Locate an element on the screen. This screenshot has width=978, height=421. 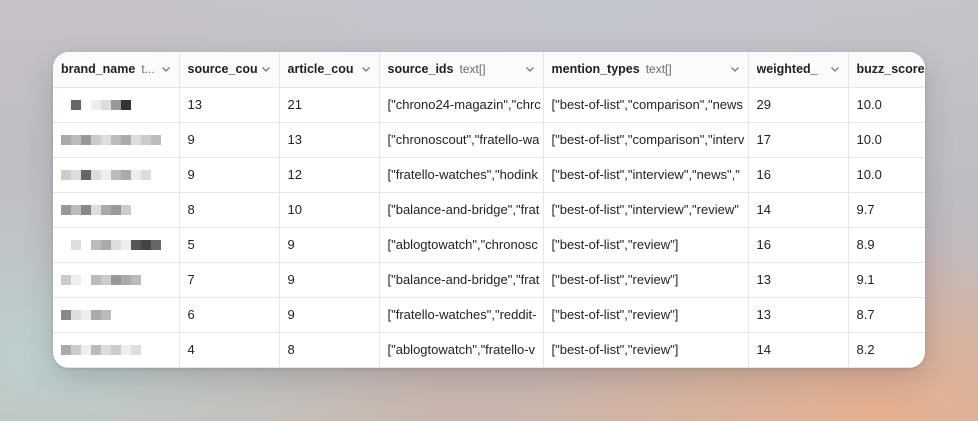
column-header-source-count: source_cou is located at coordinates (229, 70).